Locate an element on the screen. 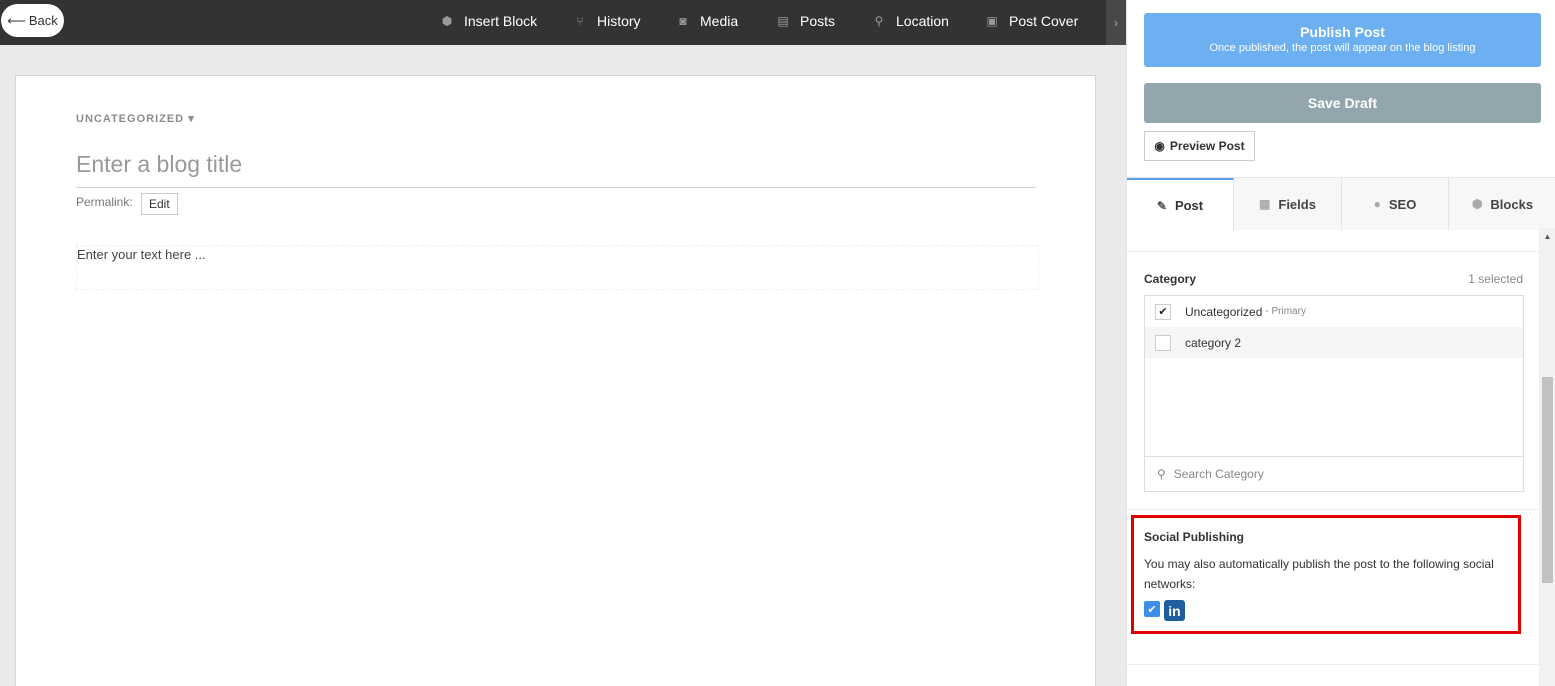 The image size is (1555, 686). tab-seo-label: SEO is located at coordinates (1402, 204).